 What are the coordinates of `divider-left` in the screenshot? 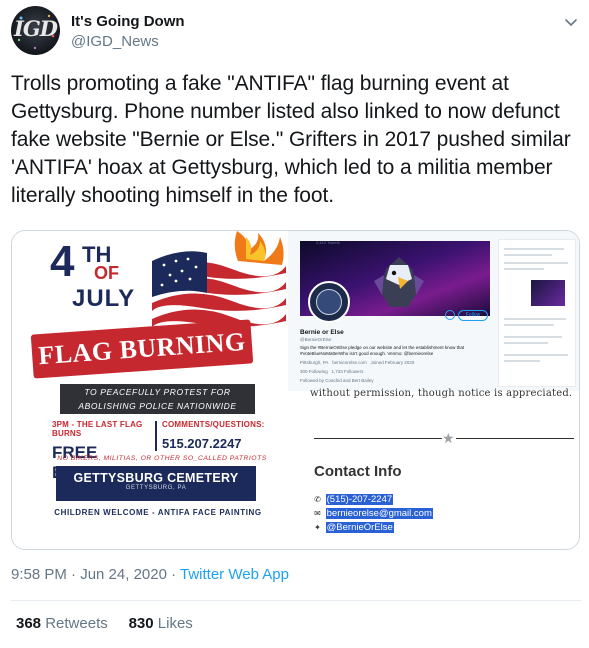 It's located at (378, 438).